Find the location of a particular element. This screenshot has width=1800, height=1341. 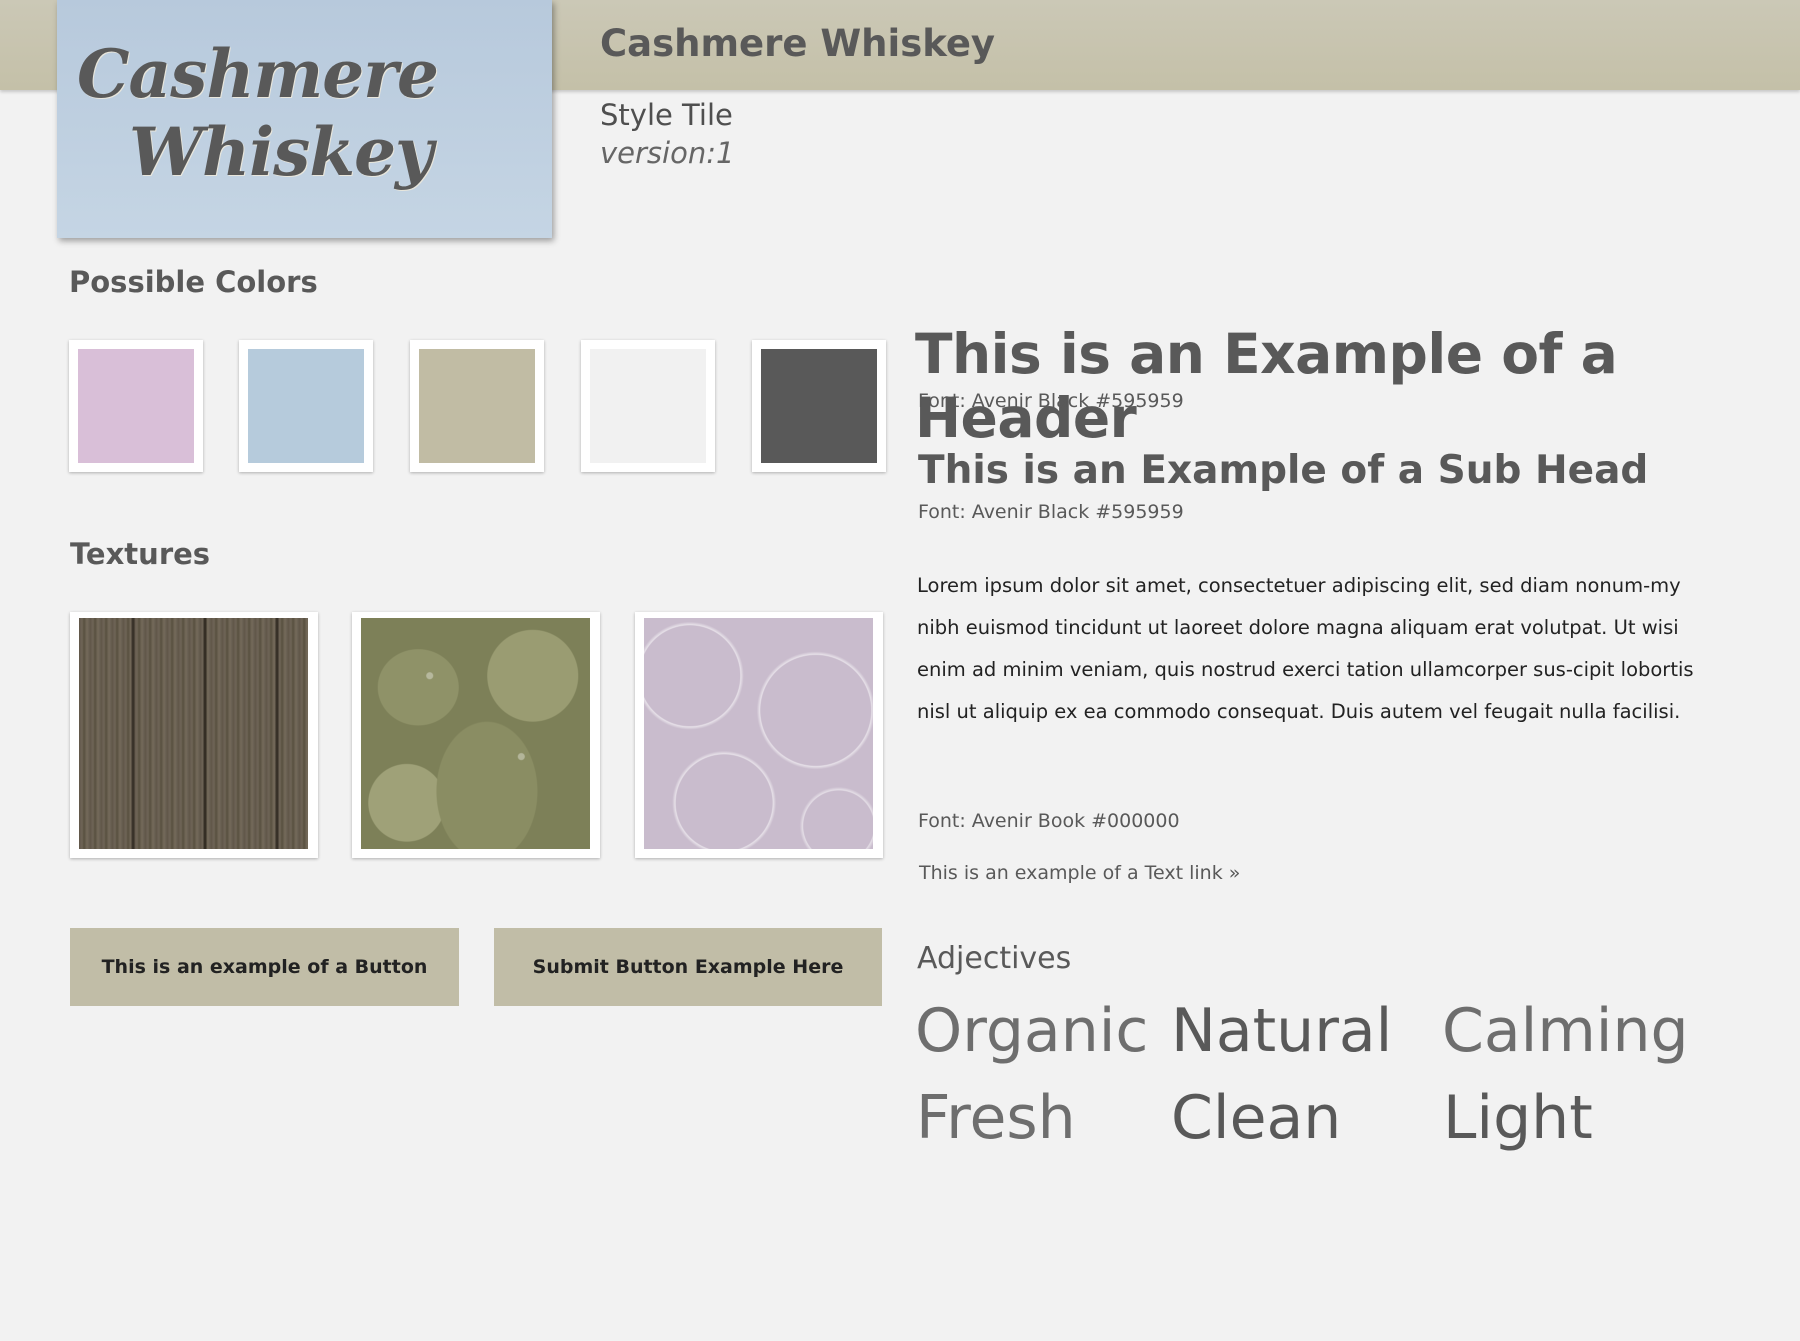

bubbles-texture is located at coordinates (758, 733).